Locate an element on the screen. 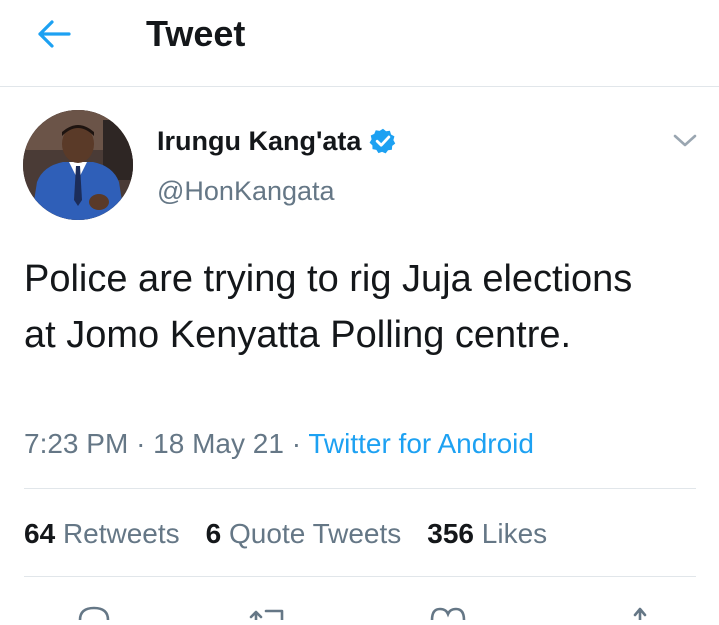  chevron-down-icon is located at coordinates (685, 140).